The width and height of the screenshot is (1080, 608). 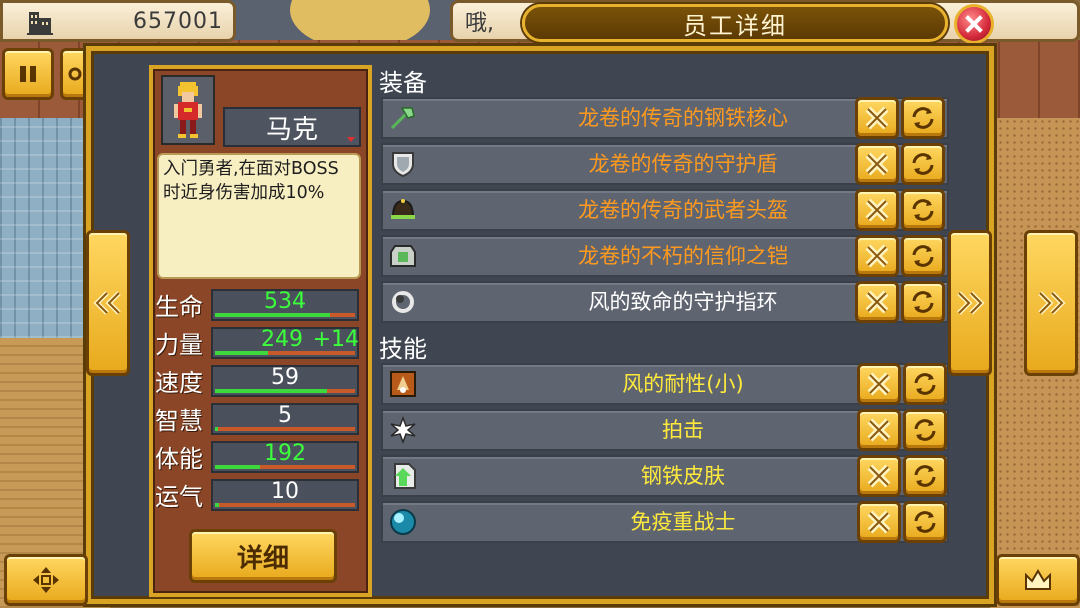 I want to click on equipment-title: 装备, so click(x=403, y=83).